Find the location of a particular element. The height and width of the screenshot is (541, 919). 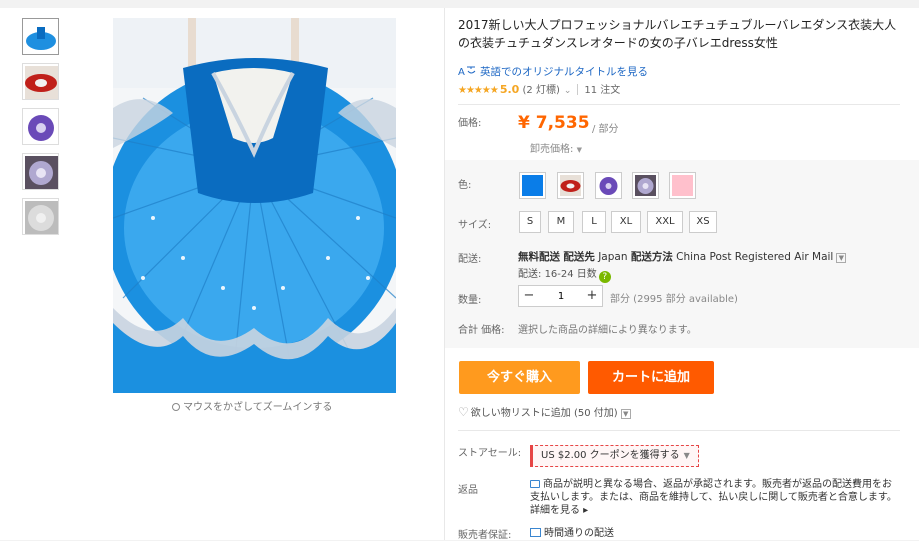

wholesale-price: 卸売価格: ▼ is located at coordinates (556, 147).